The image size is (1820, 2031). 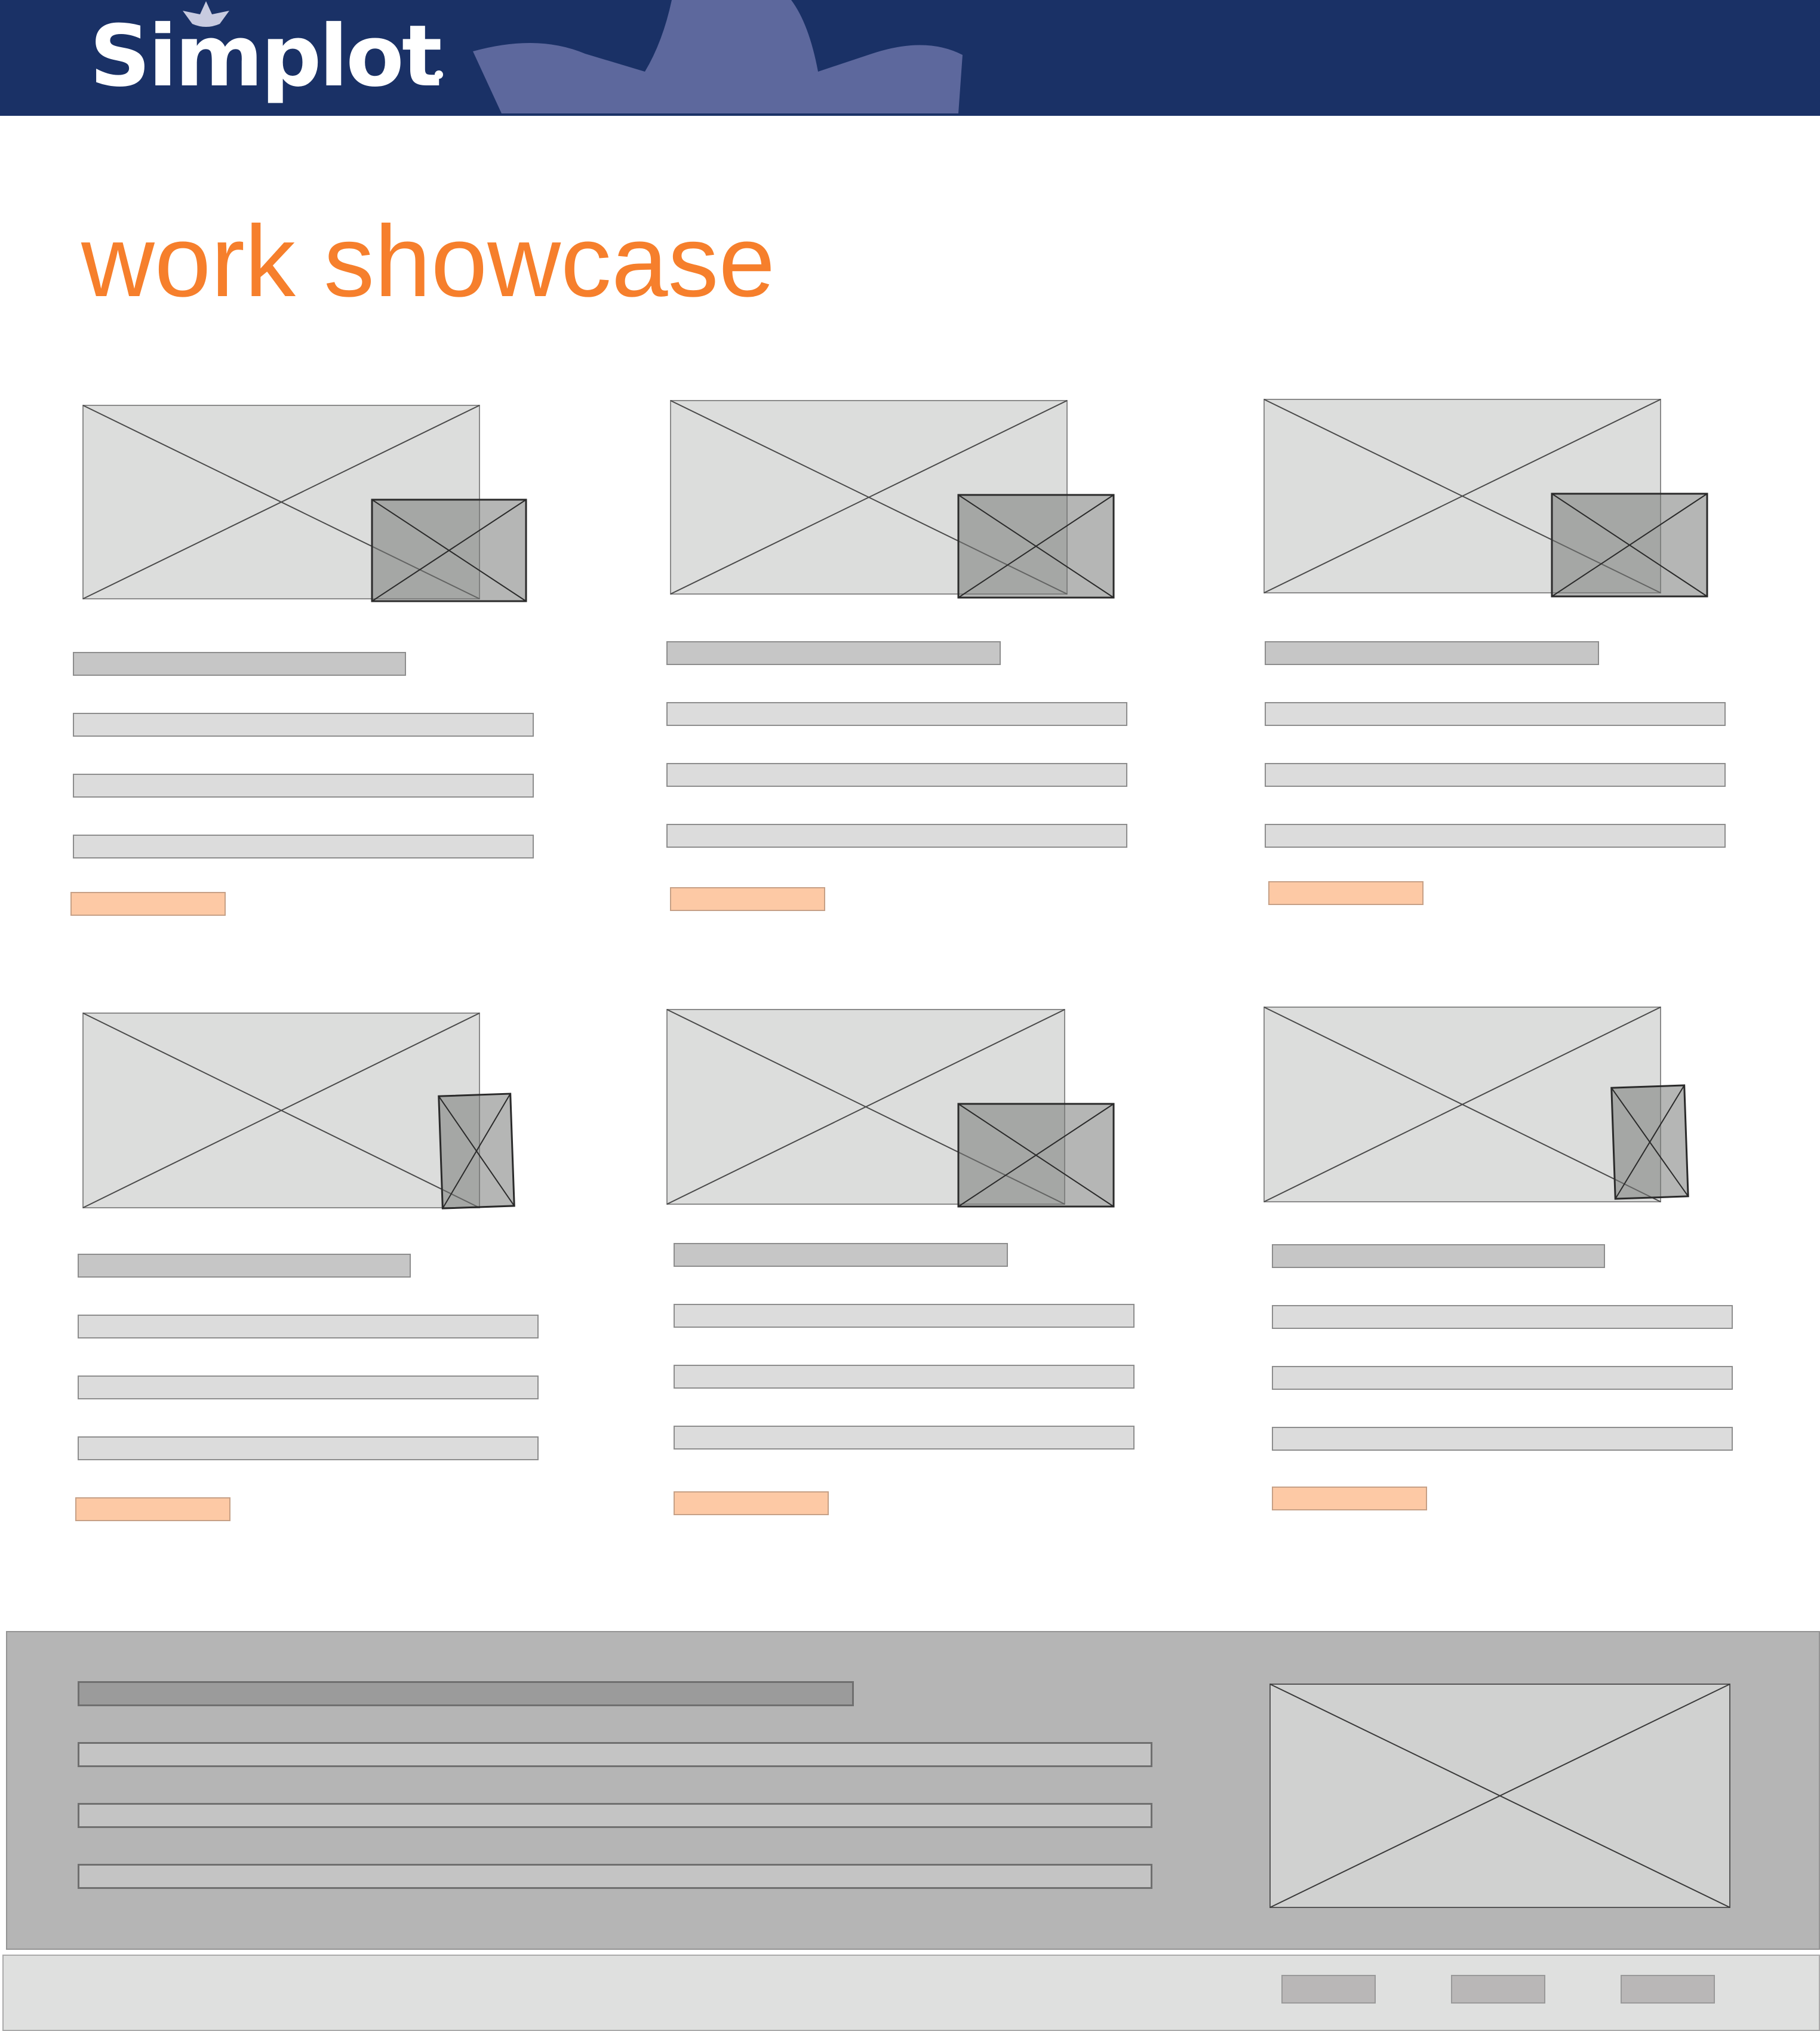 I want to click on logo-text: Simplot, so click(x=266, y=56).